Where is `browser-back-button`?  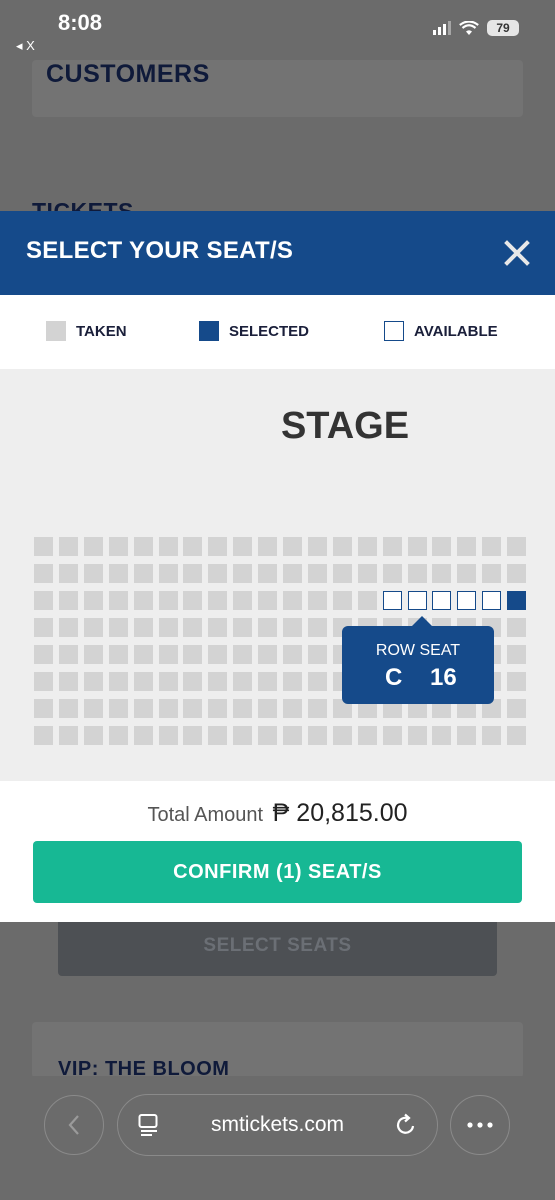
browser-back-button is located at coordinates (74, 1125).